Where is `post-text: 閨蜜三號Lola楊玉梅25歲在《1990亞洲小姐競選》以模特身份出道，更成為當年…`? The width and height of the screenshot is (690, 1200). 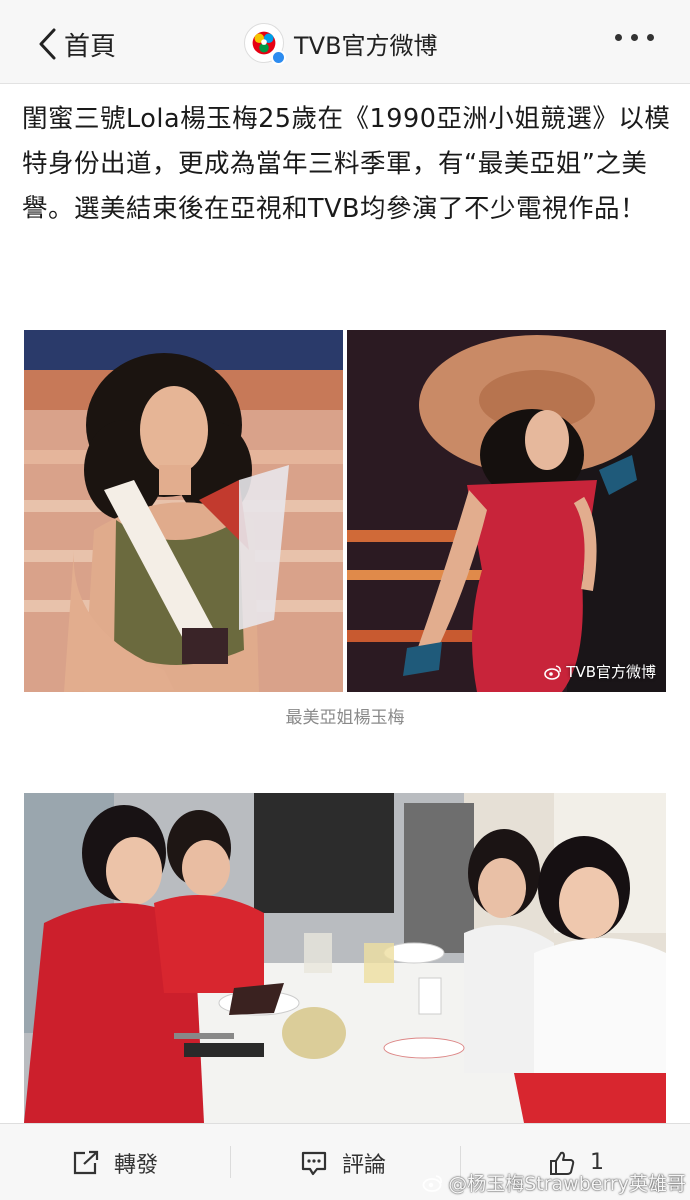 post-text: 閨蜜三號Lola楊玉梅25歲在《1990亞洲小姐競選》以模特身份出道，更成為當年… is located at coordinates (346, 164).